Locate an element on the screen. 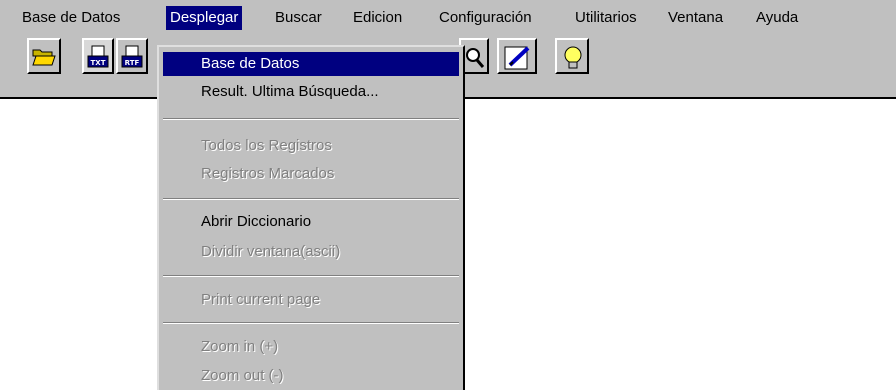 This screenshot has height=390, width=896. menu-ayuda: Ayuda is located at coordinates (777, 18).